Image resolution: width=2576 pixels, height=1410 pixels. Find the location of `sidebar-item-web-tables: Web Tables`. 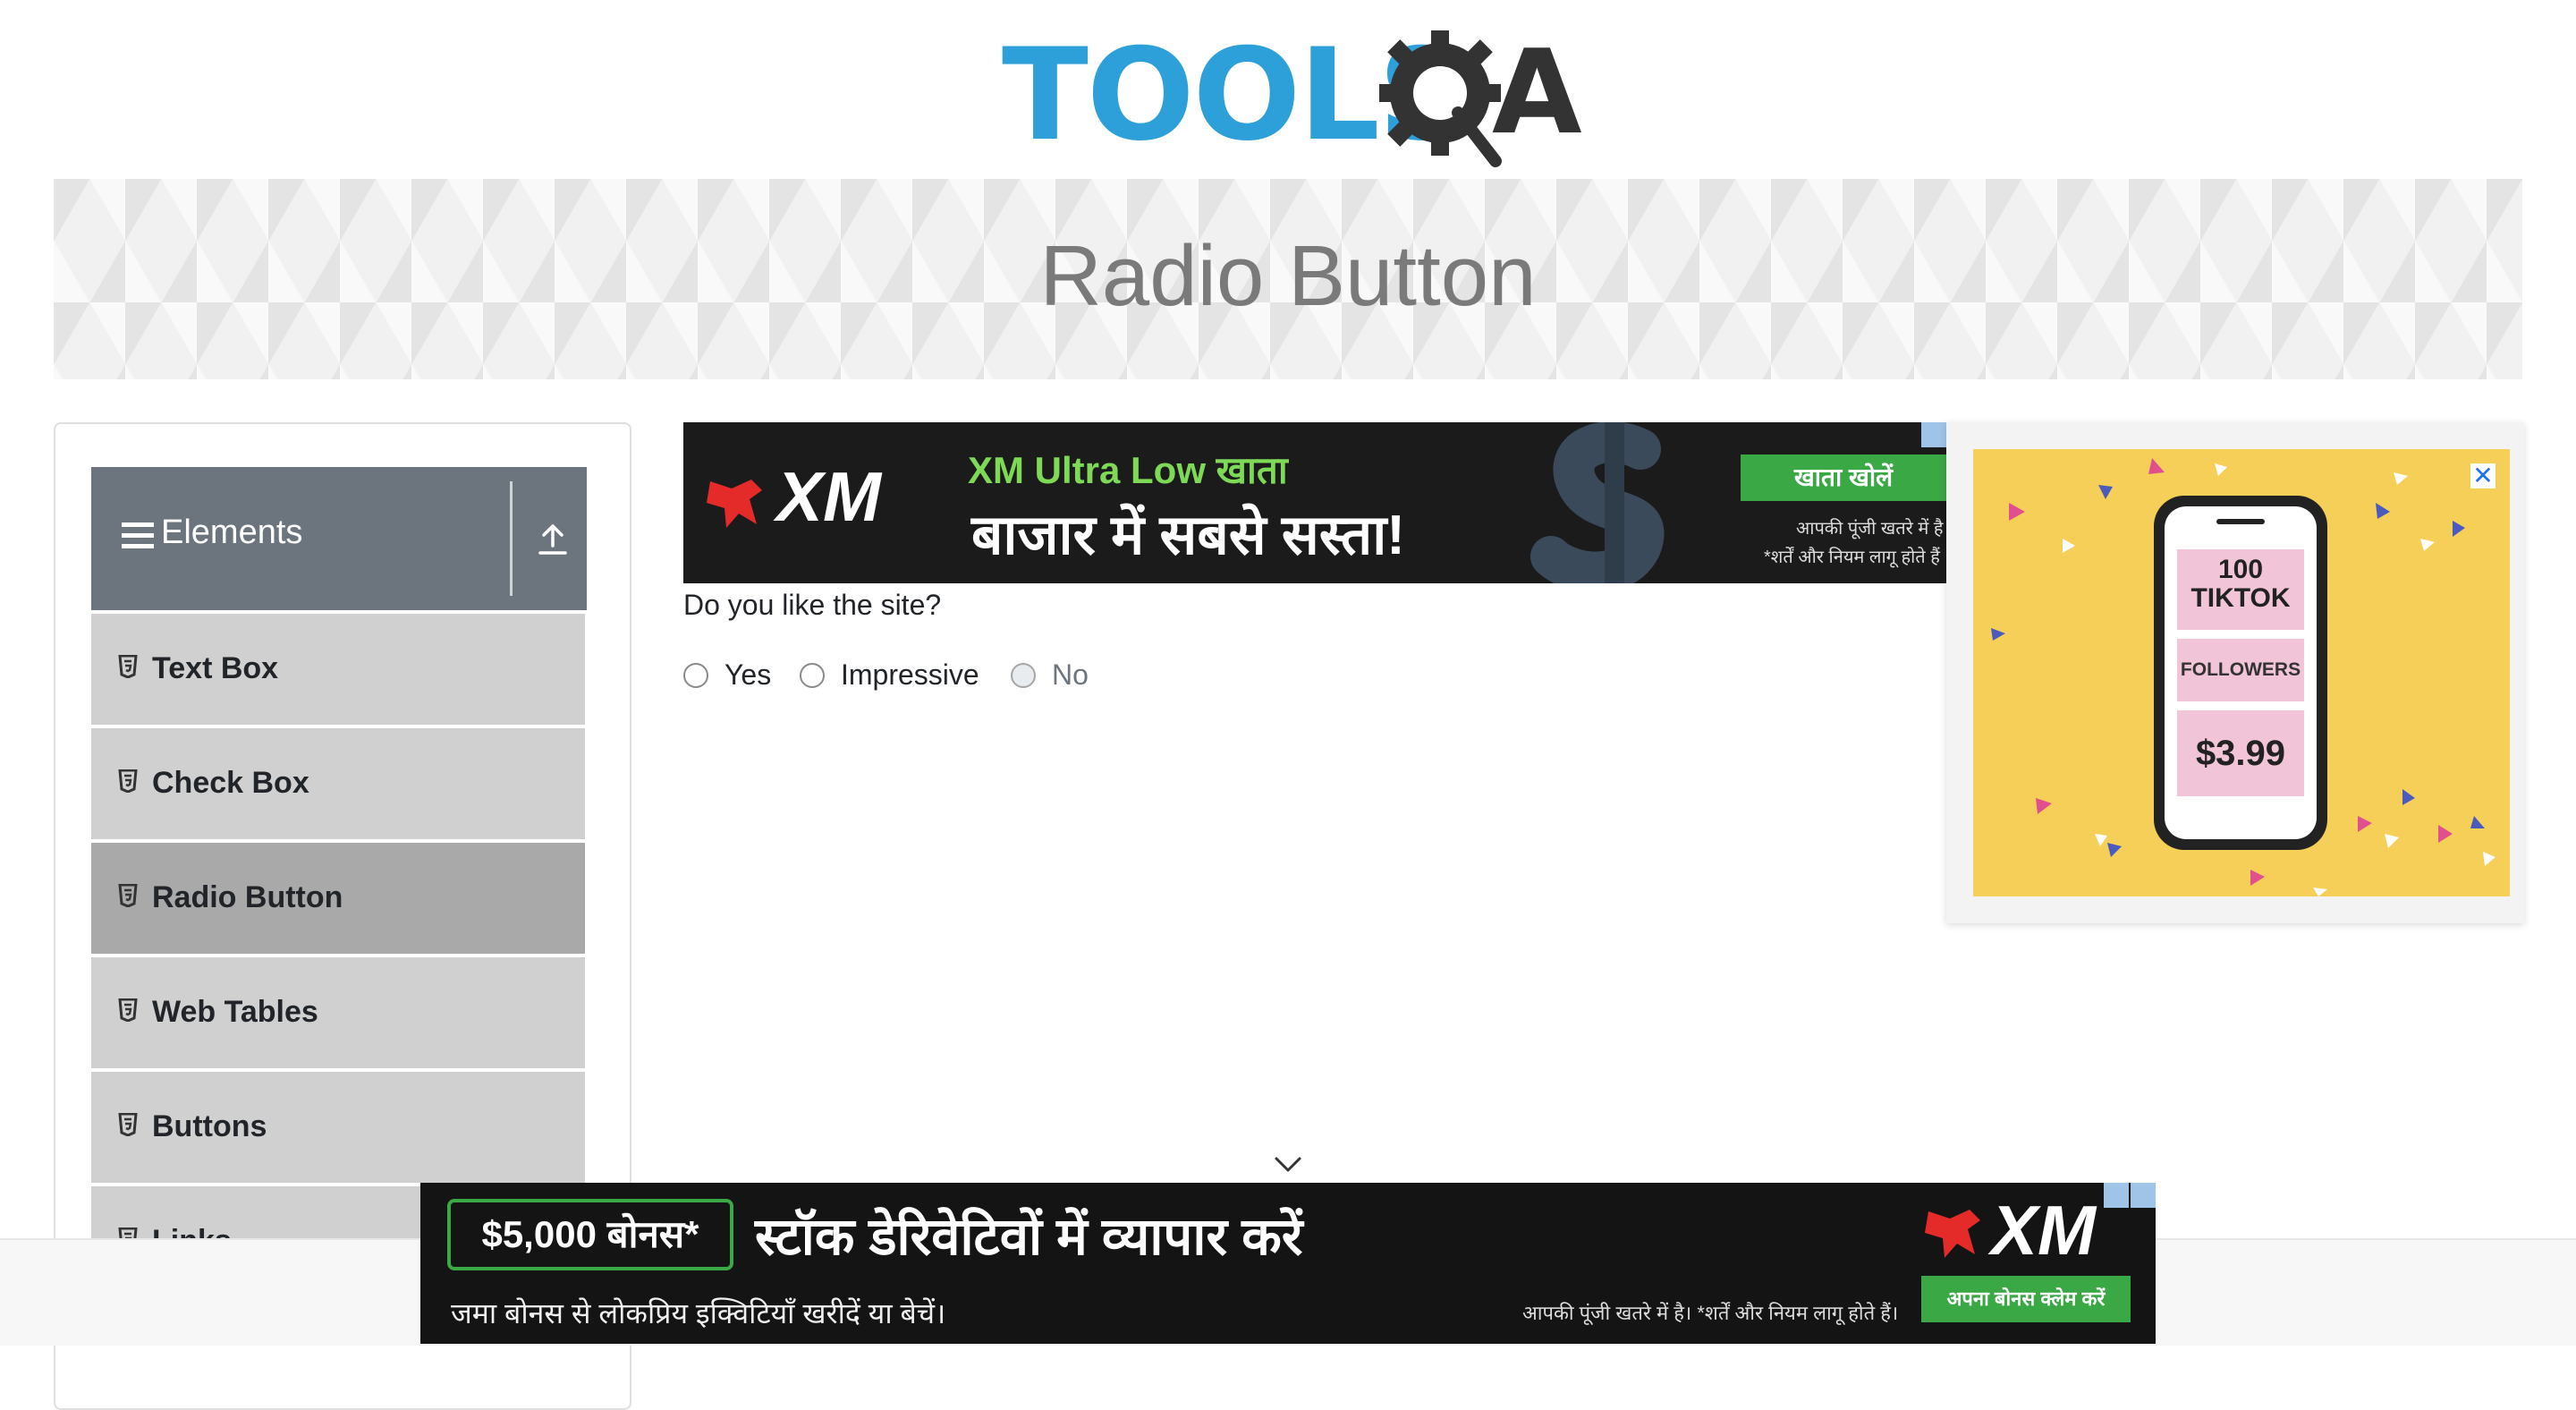

sidebar-item-web-tables: Web Tables is located at coordinates (338, 1015).